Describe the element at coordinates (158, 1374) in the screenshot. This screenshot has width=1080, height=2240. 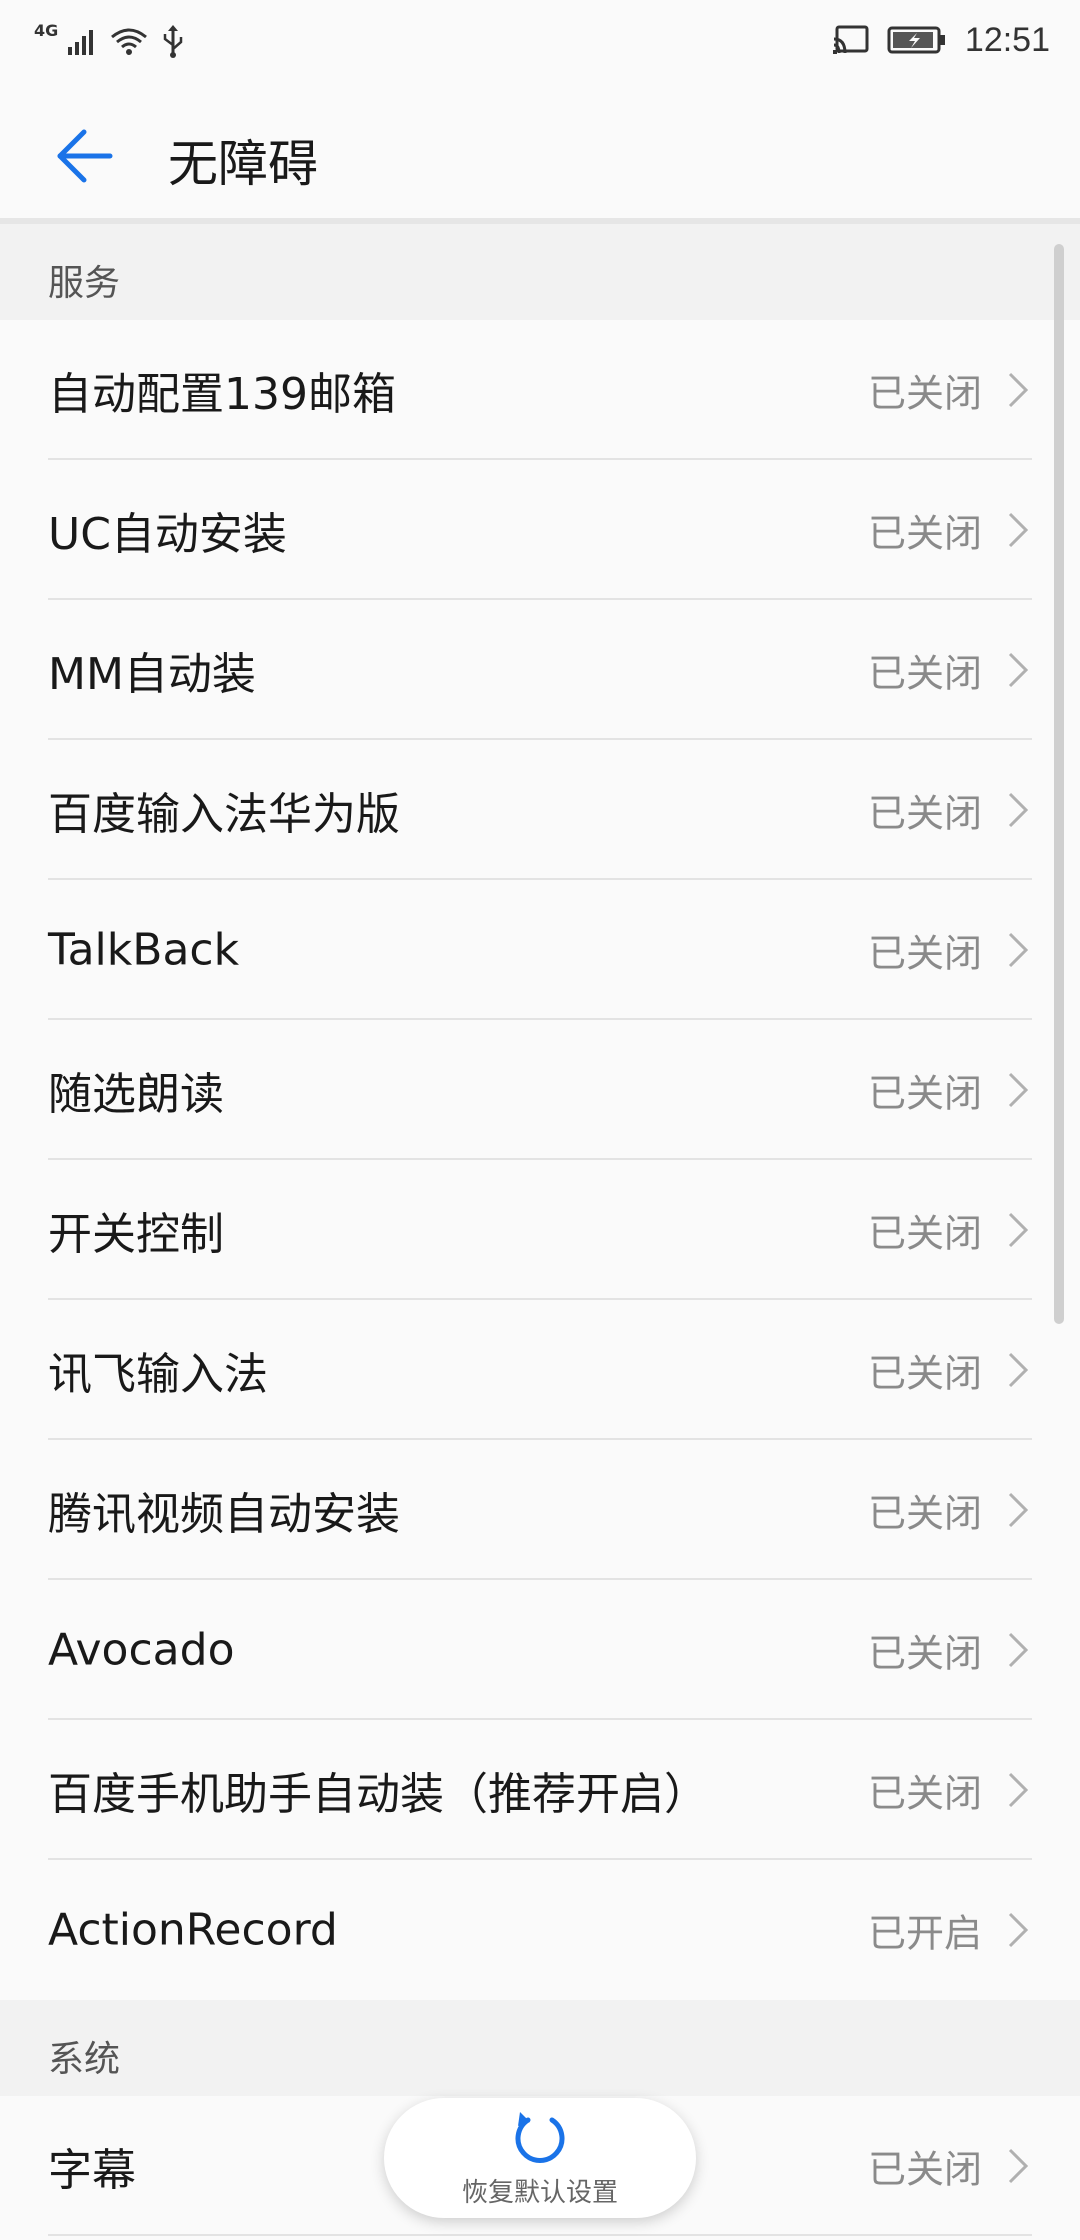
I see `item-label: 讯飞输入法` at that location.